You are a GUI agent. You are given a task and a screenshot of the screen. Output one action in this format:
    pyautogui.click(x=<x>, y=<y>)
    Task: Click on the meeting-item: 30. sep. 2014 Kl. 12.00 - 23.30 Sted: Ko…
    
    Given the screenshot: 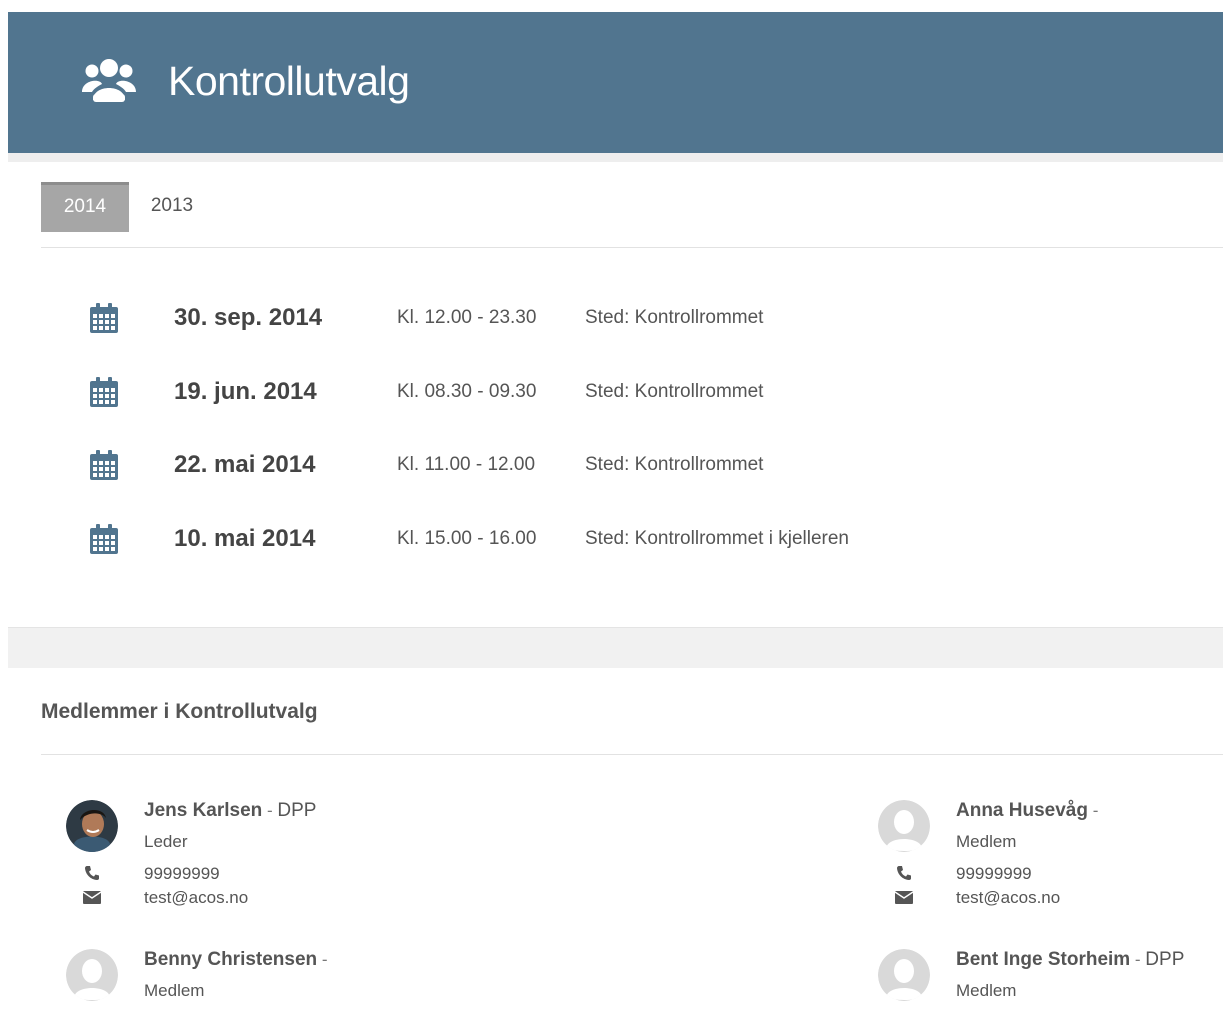 What is the action you would take?
    pyautogui.click(x=611, y=320)
    